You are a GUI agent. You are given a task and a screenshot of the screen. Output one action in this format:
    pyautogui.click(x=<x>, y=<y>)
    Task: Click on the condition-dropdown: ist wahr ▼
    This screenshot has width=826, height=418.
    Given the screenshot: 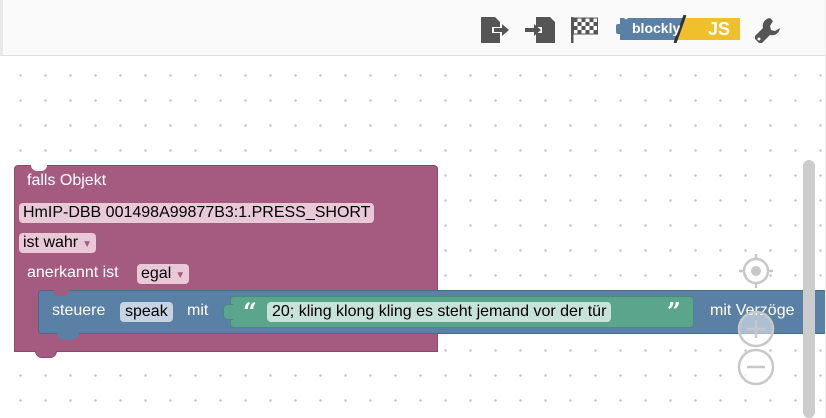 What is the action you would take?
    pyautogui.click(x=58, y=243)
    